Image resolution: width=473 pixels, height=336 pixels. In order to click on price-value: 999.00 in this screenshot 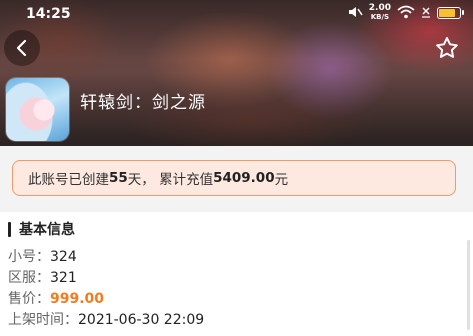, I will do `click(77, 299)`.